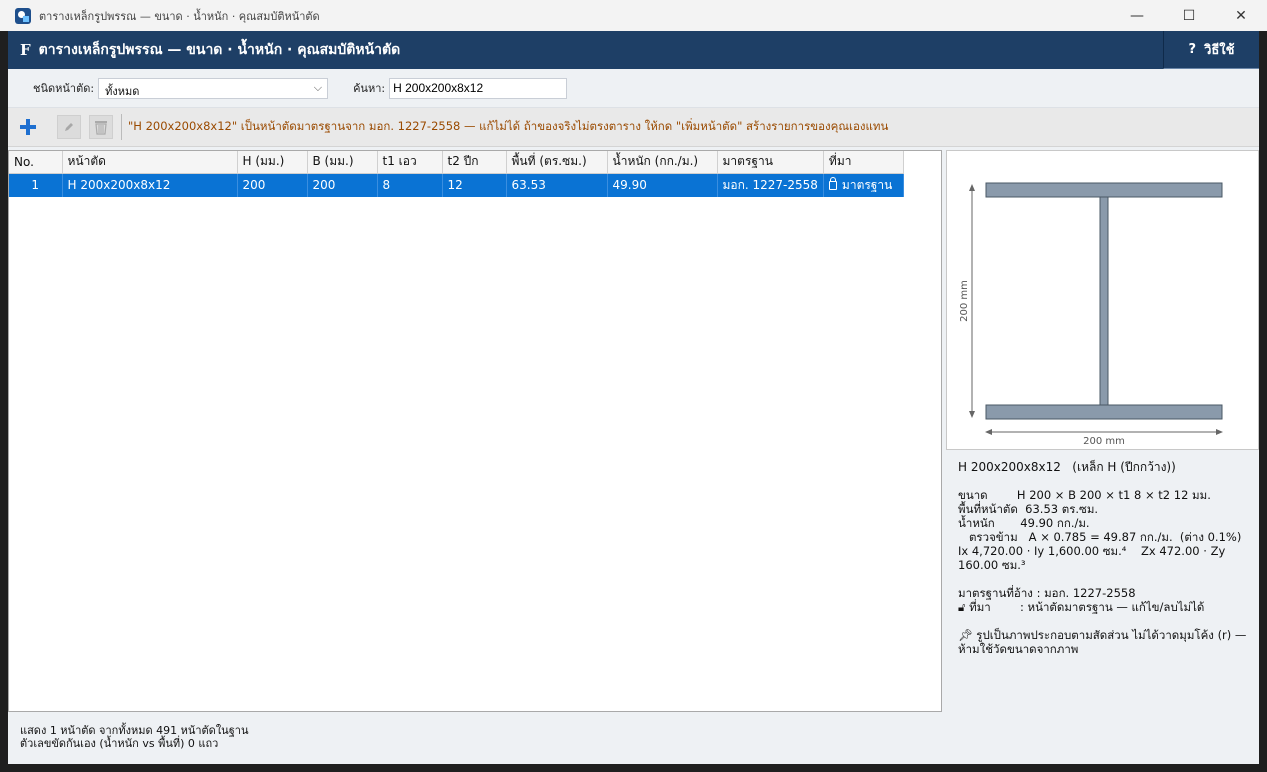 This screenshot has height=772, width=1267. What do you see at coordinates (410, 162) in the screenshot?
I see `column-header-t1: t1 เอว` at bounding box center [410, 162].